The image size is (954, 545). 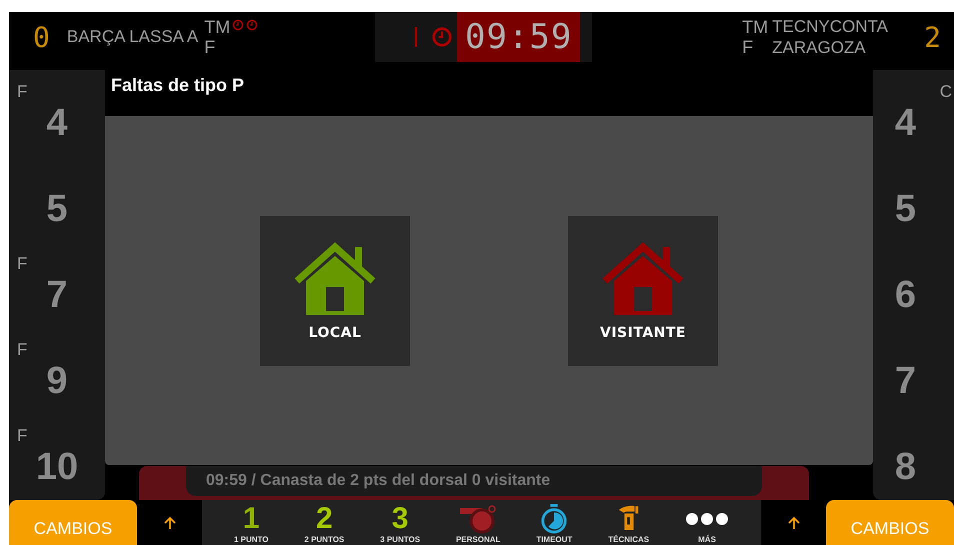 I want to click on separator-mark, so click(x=416, y=37).